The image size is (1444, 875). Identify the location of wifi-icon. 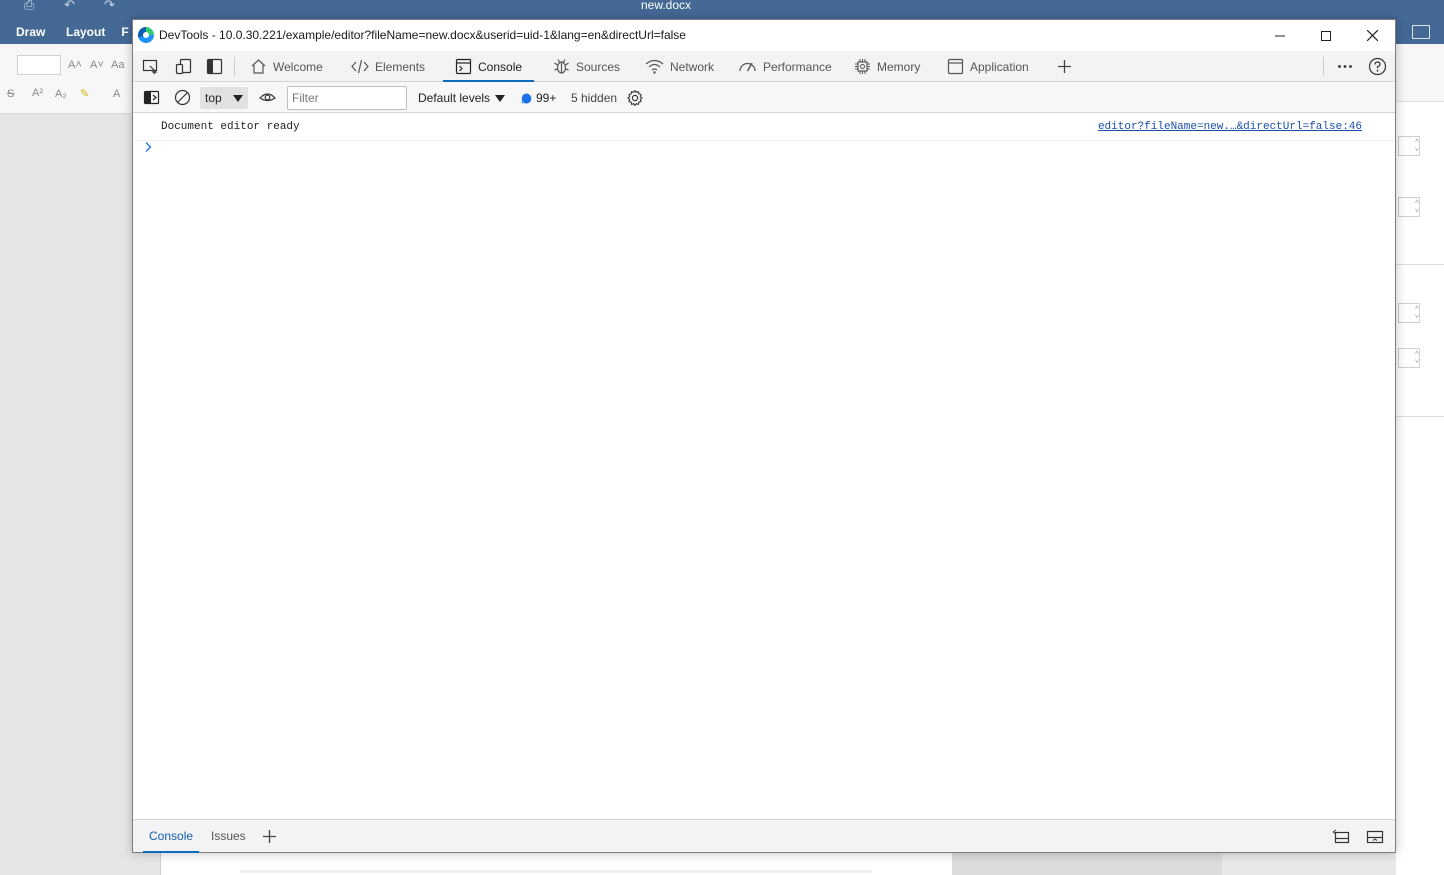
(654, 66).